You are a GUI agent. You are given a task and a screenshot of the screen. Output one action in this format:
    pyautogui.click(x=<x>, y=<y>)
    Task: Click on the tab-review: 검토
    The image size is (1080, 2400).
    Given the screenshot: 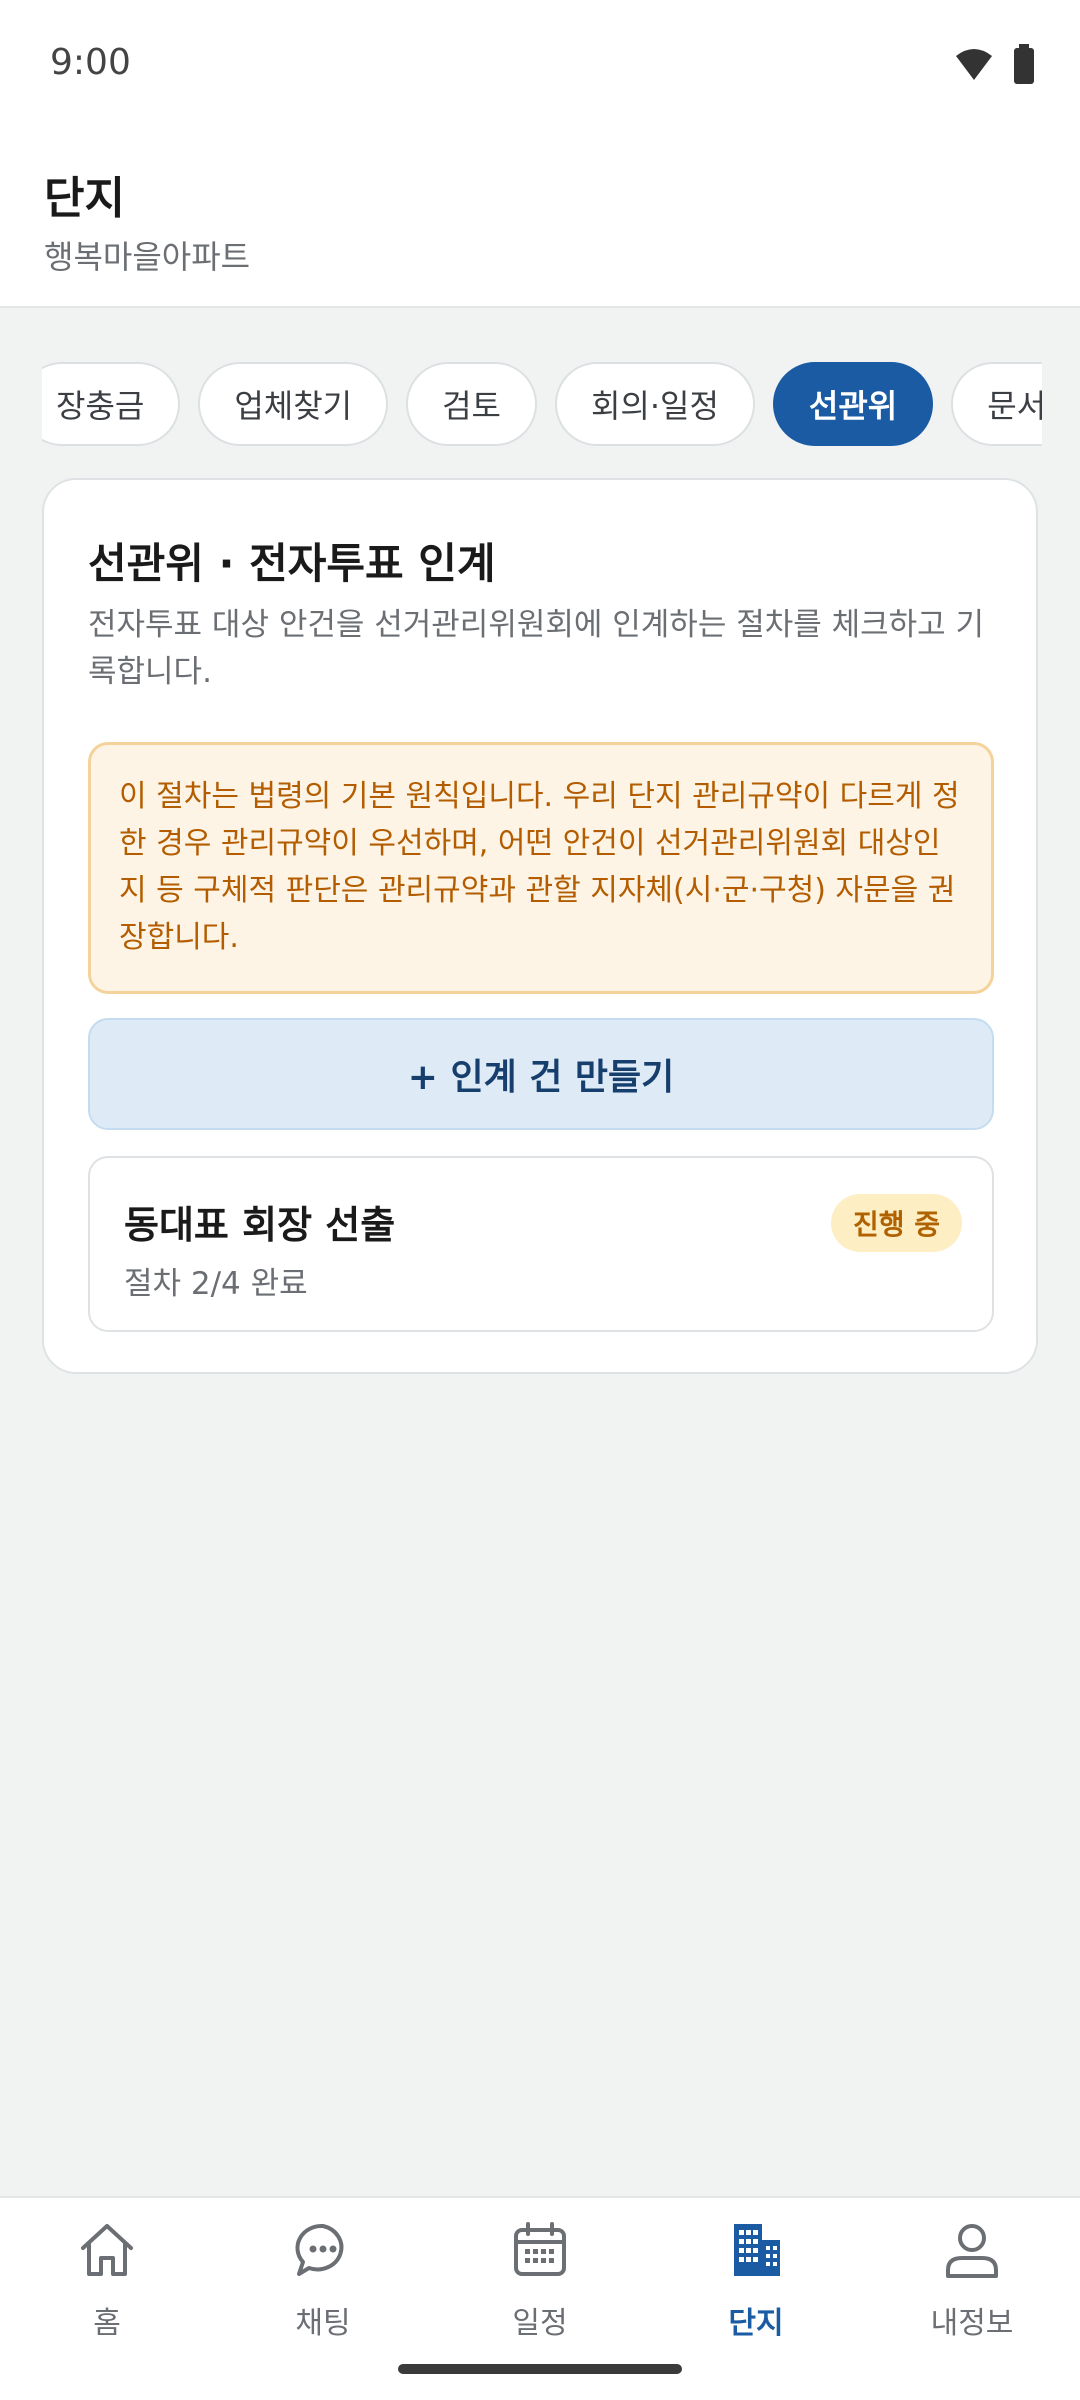 What is the action you would take?
    pyautogui.click(x=471, y=404)
    